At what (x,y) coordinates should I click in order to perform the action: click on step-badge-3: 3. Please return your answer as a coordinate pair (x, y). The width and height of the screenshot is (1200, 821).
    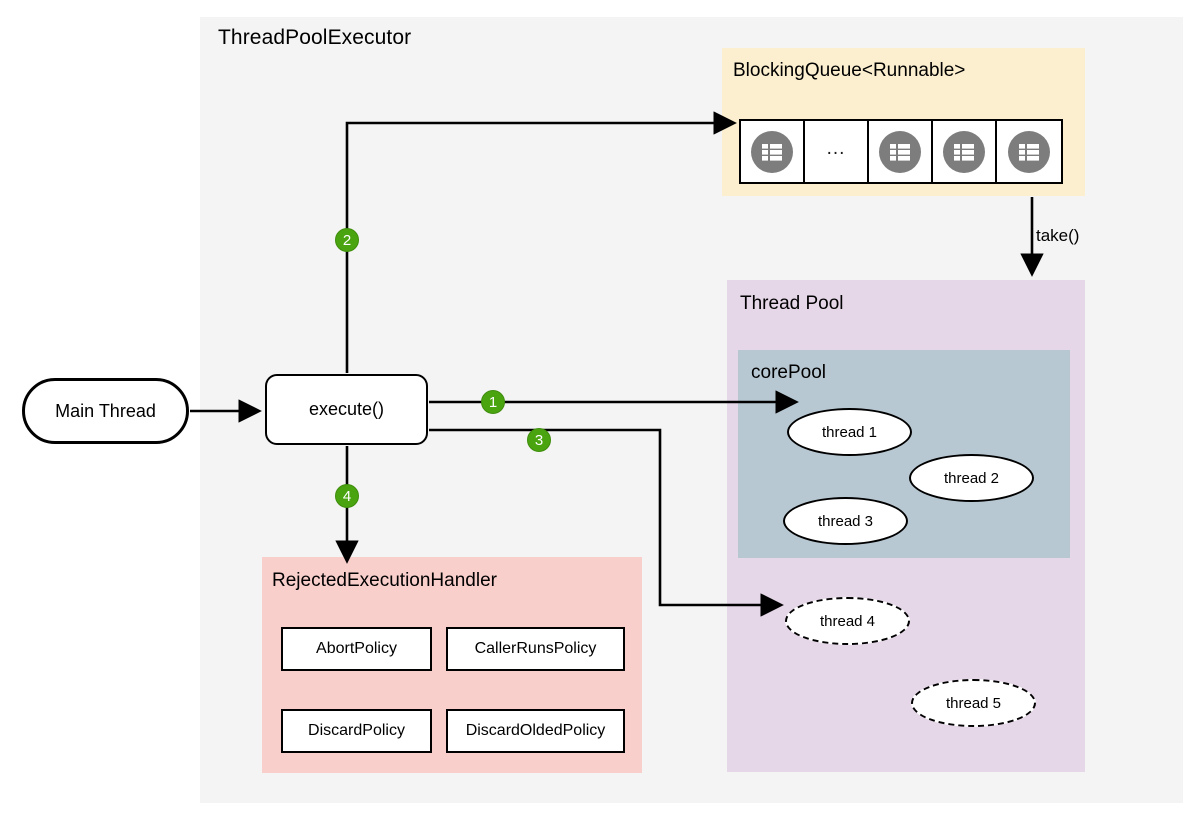
    Looking at the image, I should click on (539, 440).